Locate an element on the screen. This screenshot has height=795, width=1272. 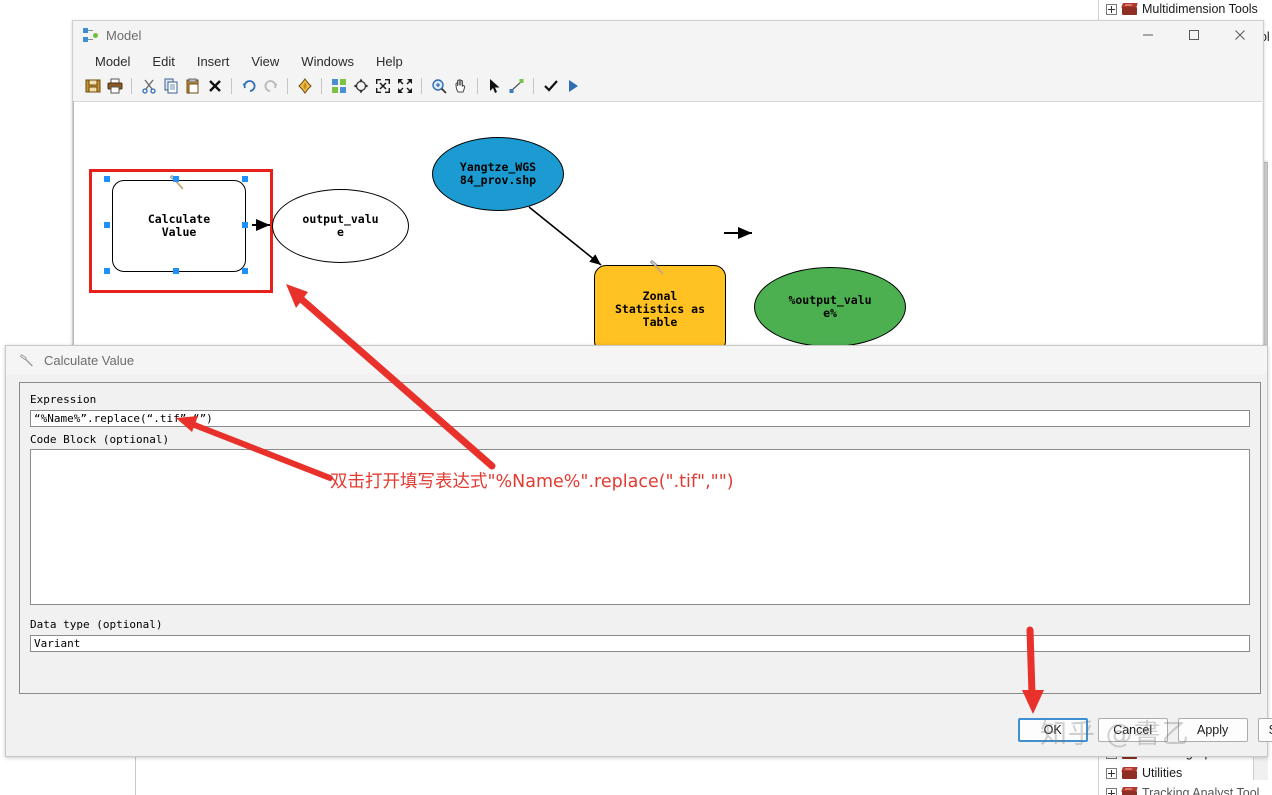
toolbox-item-tracking-analyst-tools: Tracking Analyst Tool is located at coordinates (1182, 790).